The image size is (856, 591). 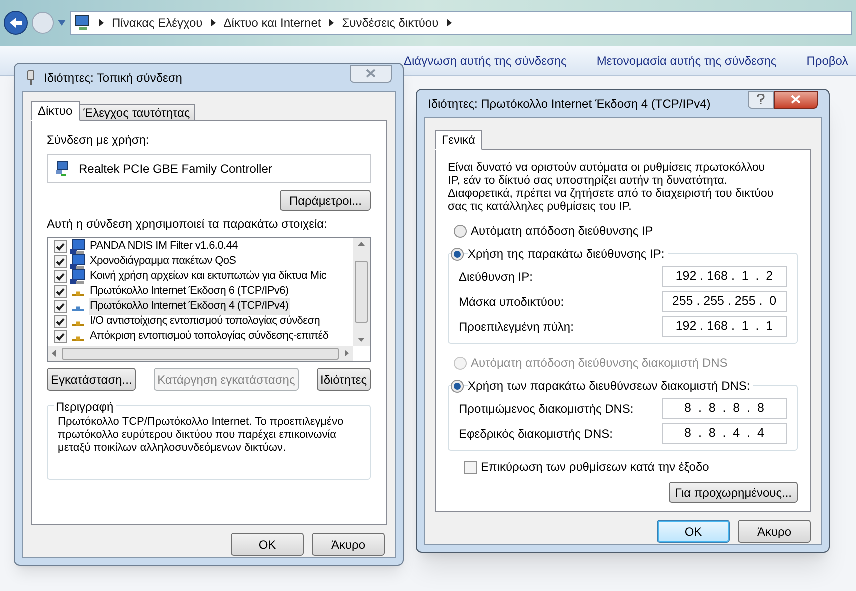 I want to click on ip-address-field: 192 . 168 . 1 . 1, so click(x=724, y=326).